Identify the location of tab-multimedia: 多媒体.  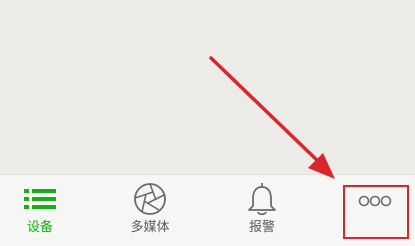
(150, 210).